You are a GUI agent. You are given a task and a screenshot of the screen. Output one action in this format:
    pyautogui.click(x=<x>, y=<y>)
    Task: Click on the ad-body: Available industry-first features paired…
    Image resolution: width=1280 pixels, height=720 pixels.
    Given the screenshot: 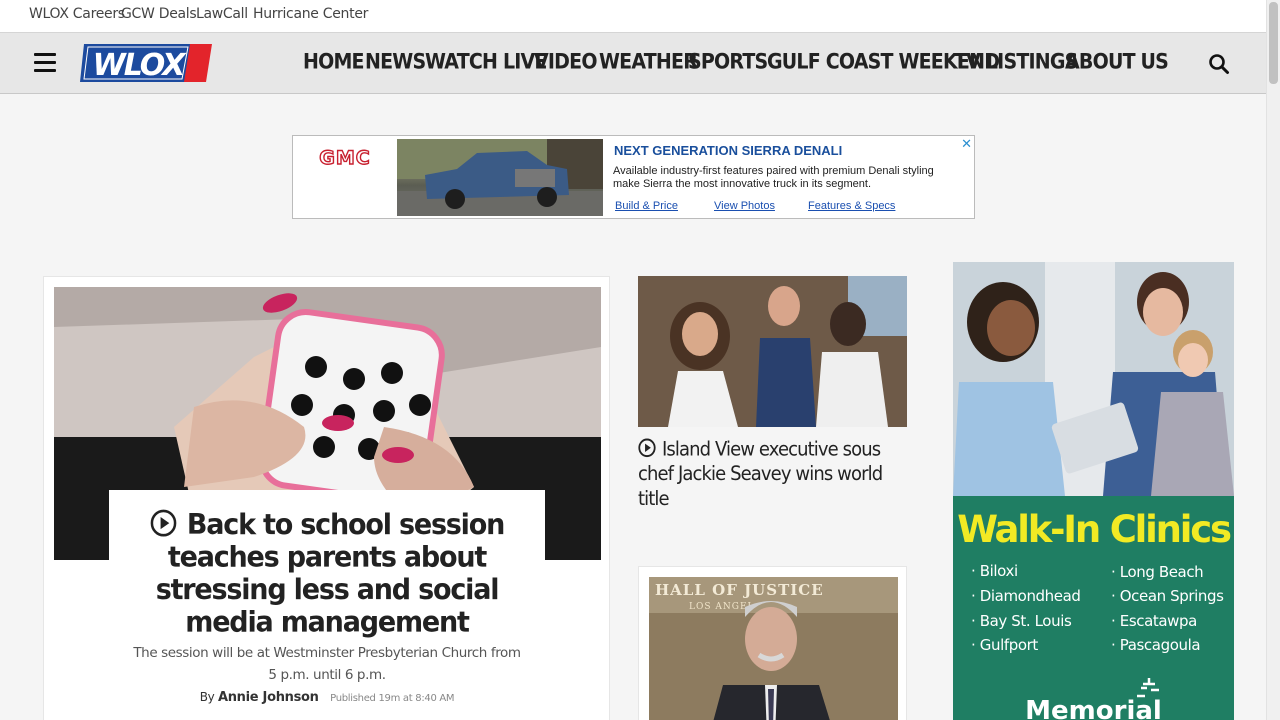 What is the action you would take?
    pyautogui.click(x=773, y=177)
    